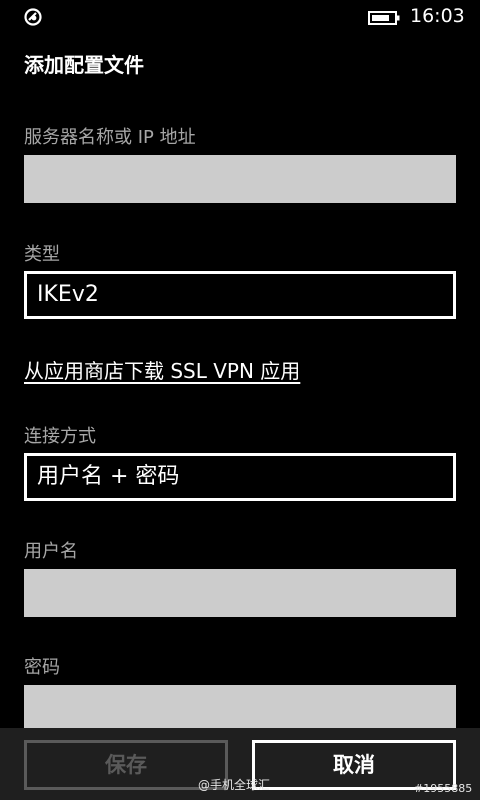  What do you see at coordinates (60, 436) in the screenshot?
I see `connect-label: 连接方式` at bounding box center [60, 436].